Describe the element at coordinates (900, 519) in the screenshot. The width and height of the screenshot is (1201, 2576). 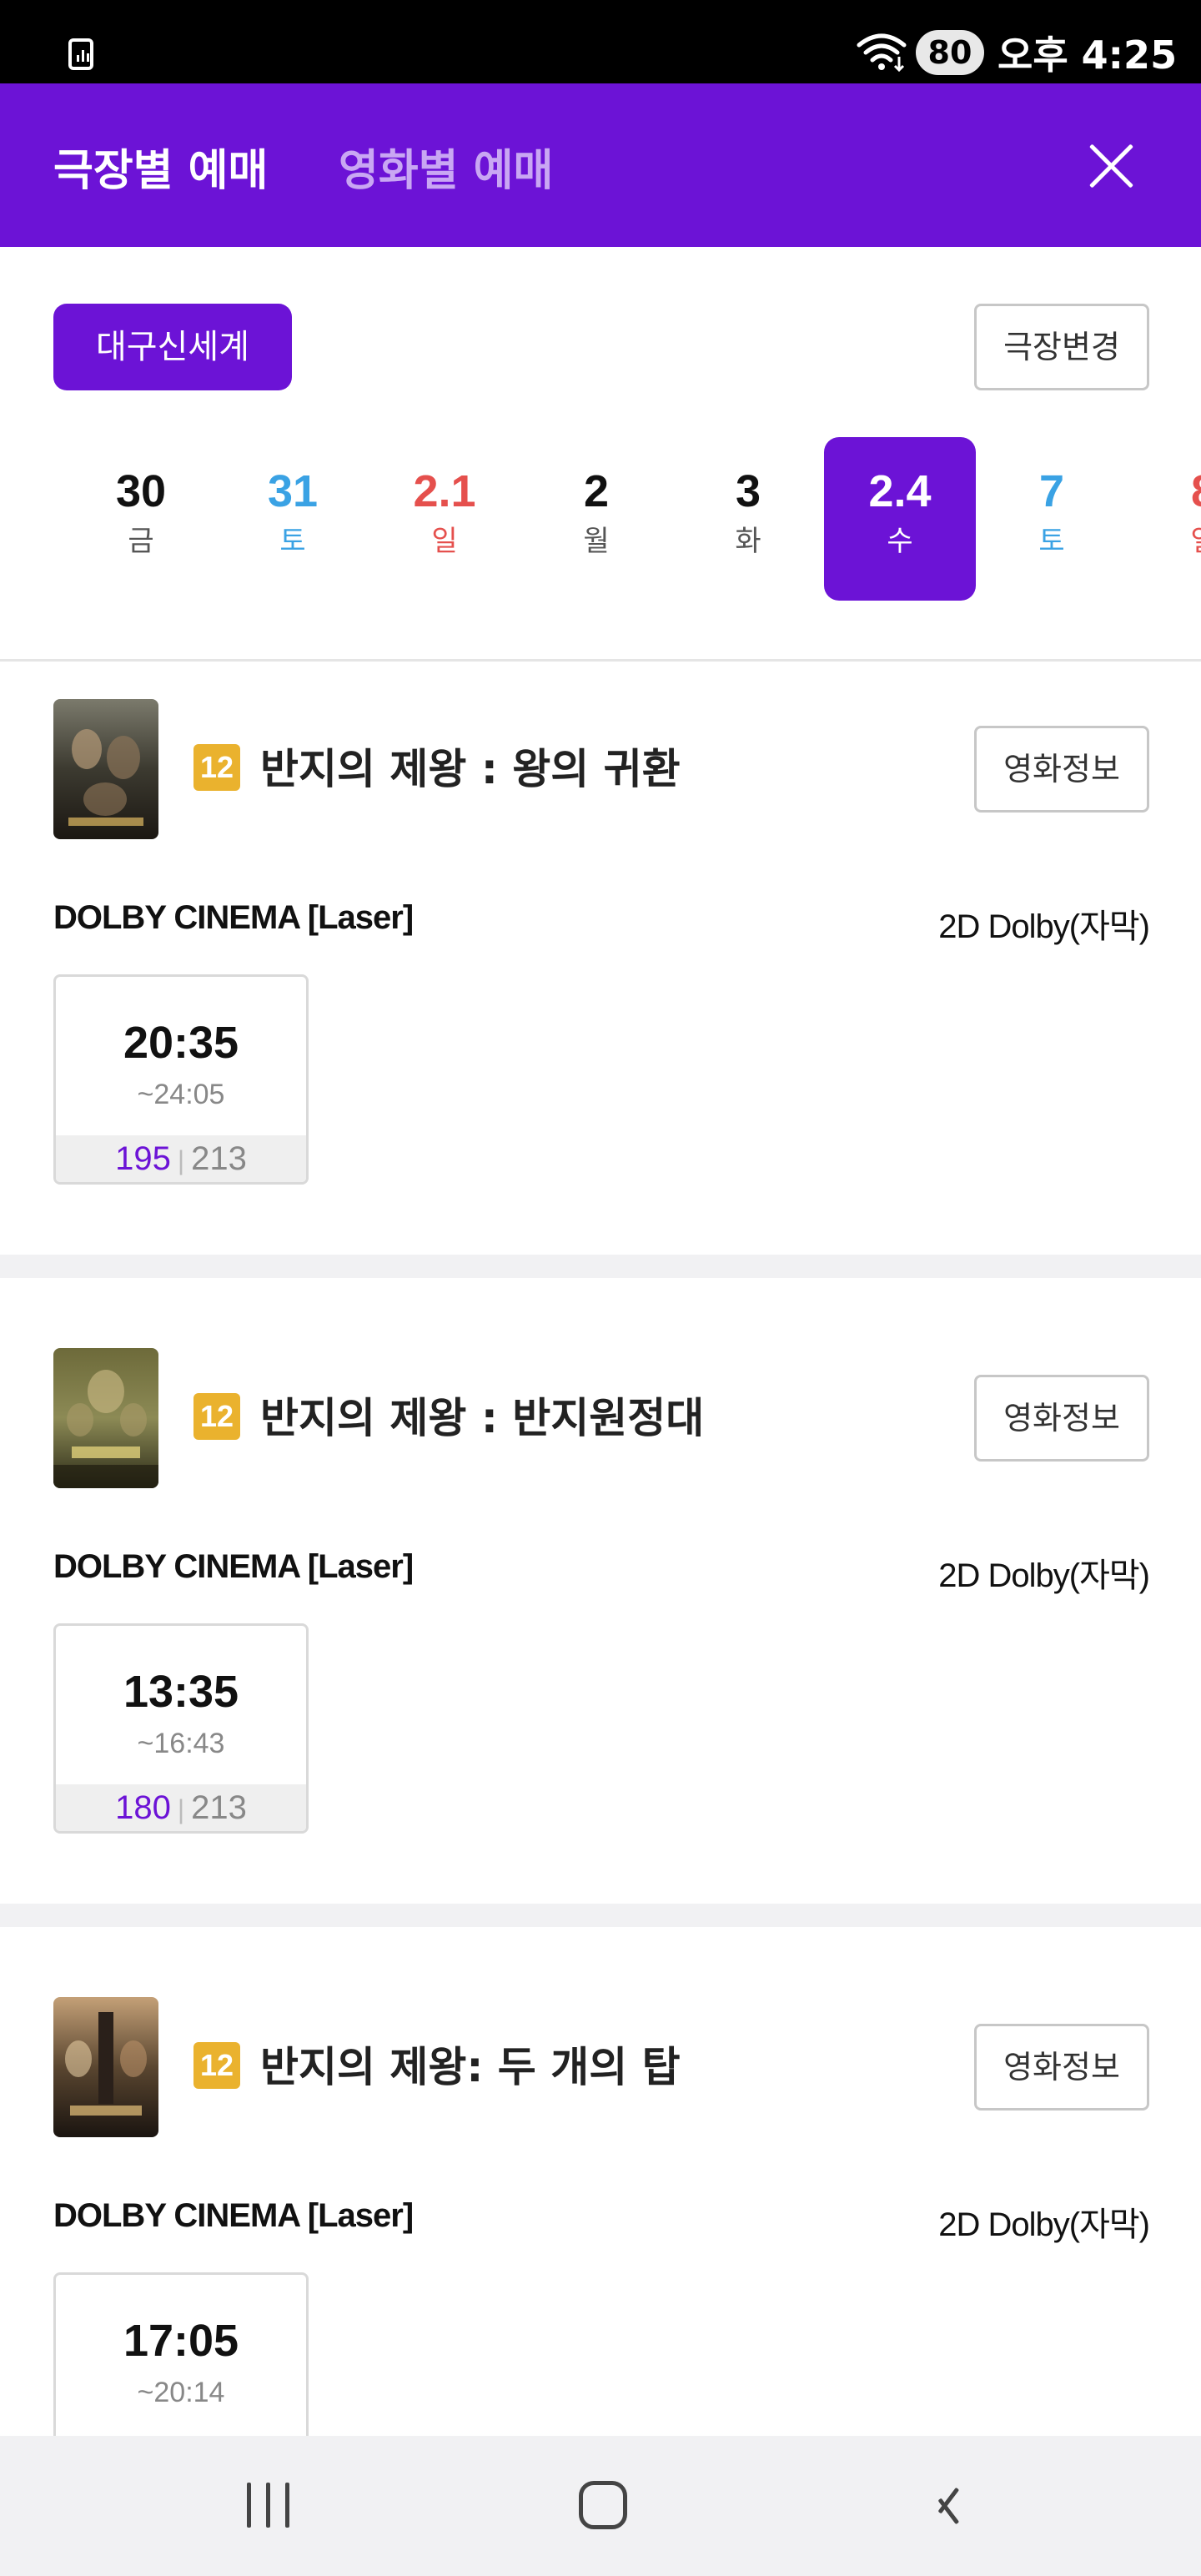
I see `date-item-selected: 2.4 수` at that location.